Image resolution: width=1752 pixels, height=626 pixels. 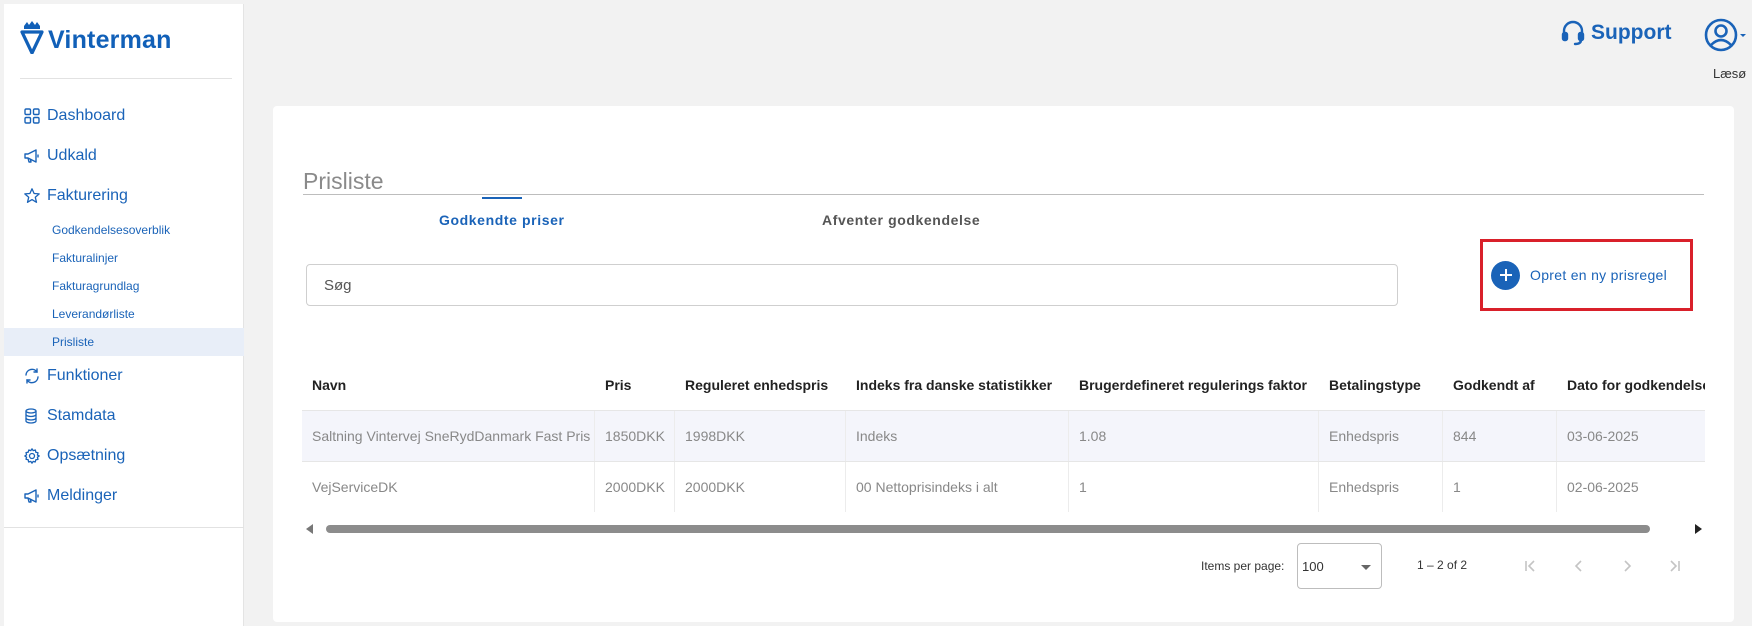 I want to click on table-cell: 02-06-2025, so click(x=1603, y=487).